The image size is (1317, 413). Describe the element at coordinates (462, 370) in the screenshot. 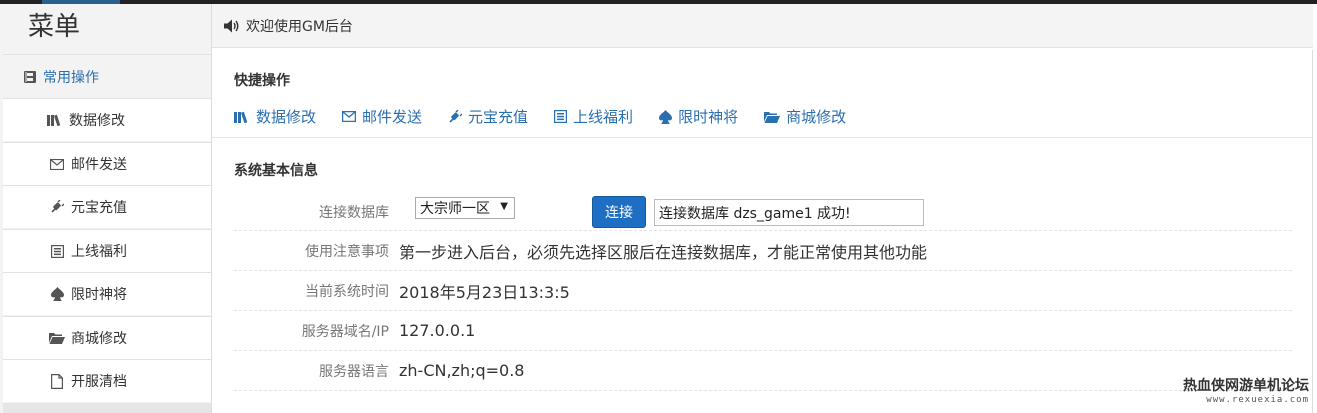

I see `server-language-value: zh-CN,zh;q=0.8` at that location.